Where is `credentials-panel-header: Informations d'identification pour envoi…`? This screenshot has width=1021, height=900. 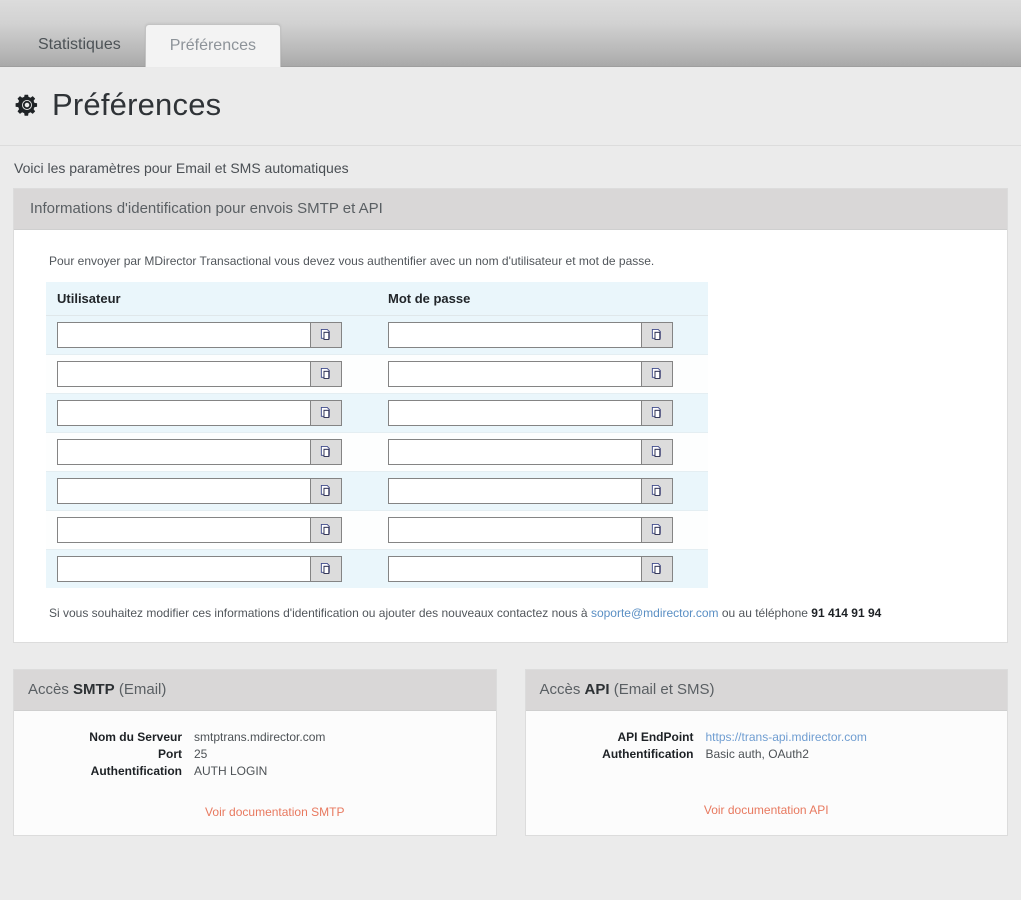
credentials-panel-header: Informations d'identification pour envoi… is located at coordinates (510, 209).